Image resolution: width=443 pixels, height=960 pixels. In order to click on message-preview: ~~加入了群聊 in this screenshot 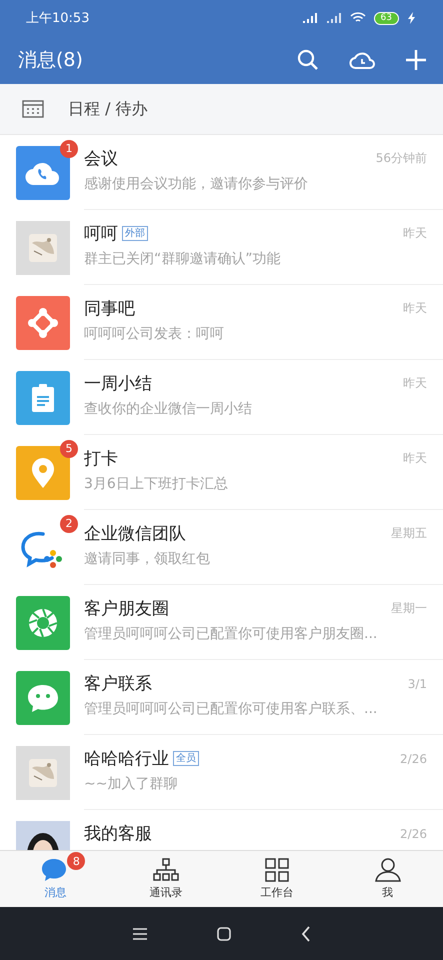, I will do `click(131, 784)`.